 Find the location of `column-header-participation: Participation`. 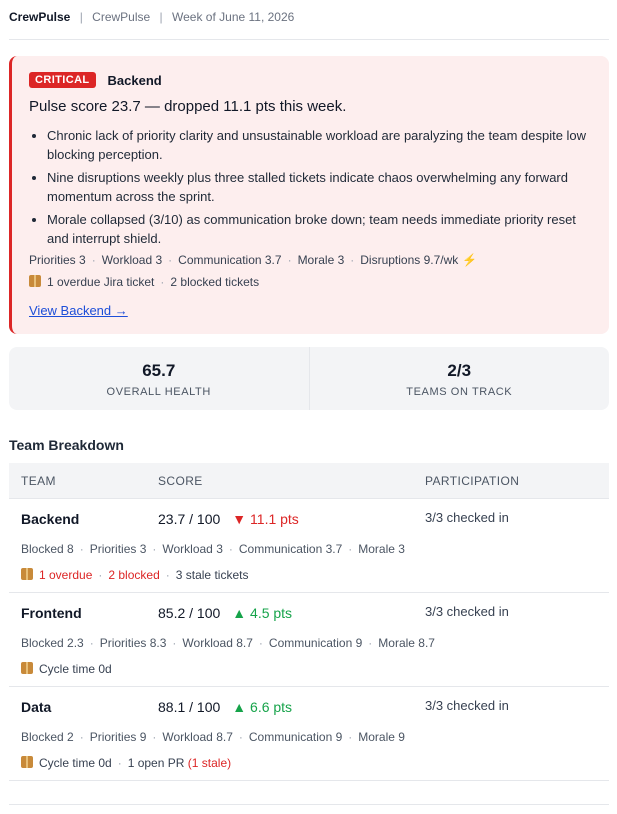

column-header-participation: Participation is located at coordinates (472, 481).